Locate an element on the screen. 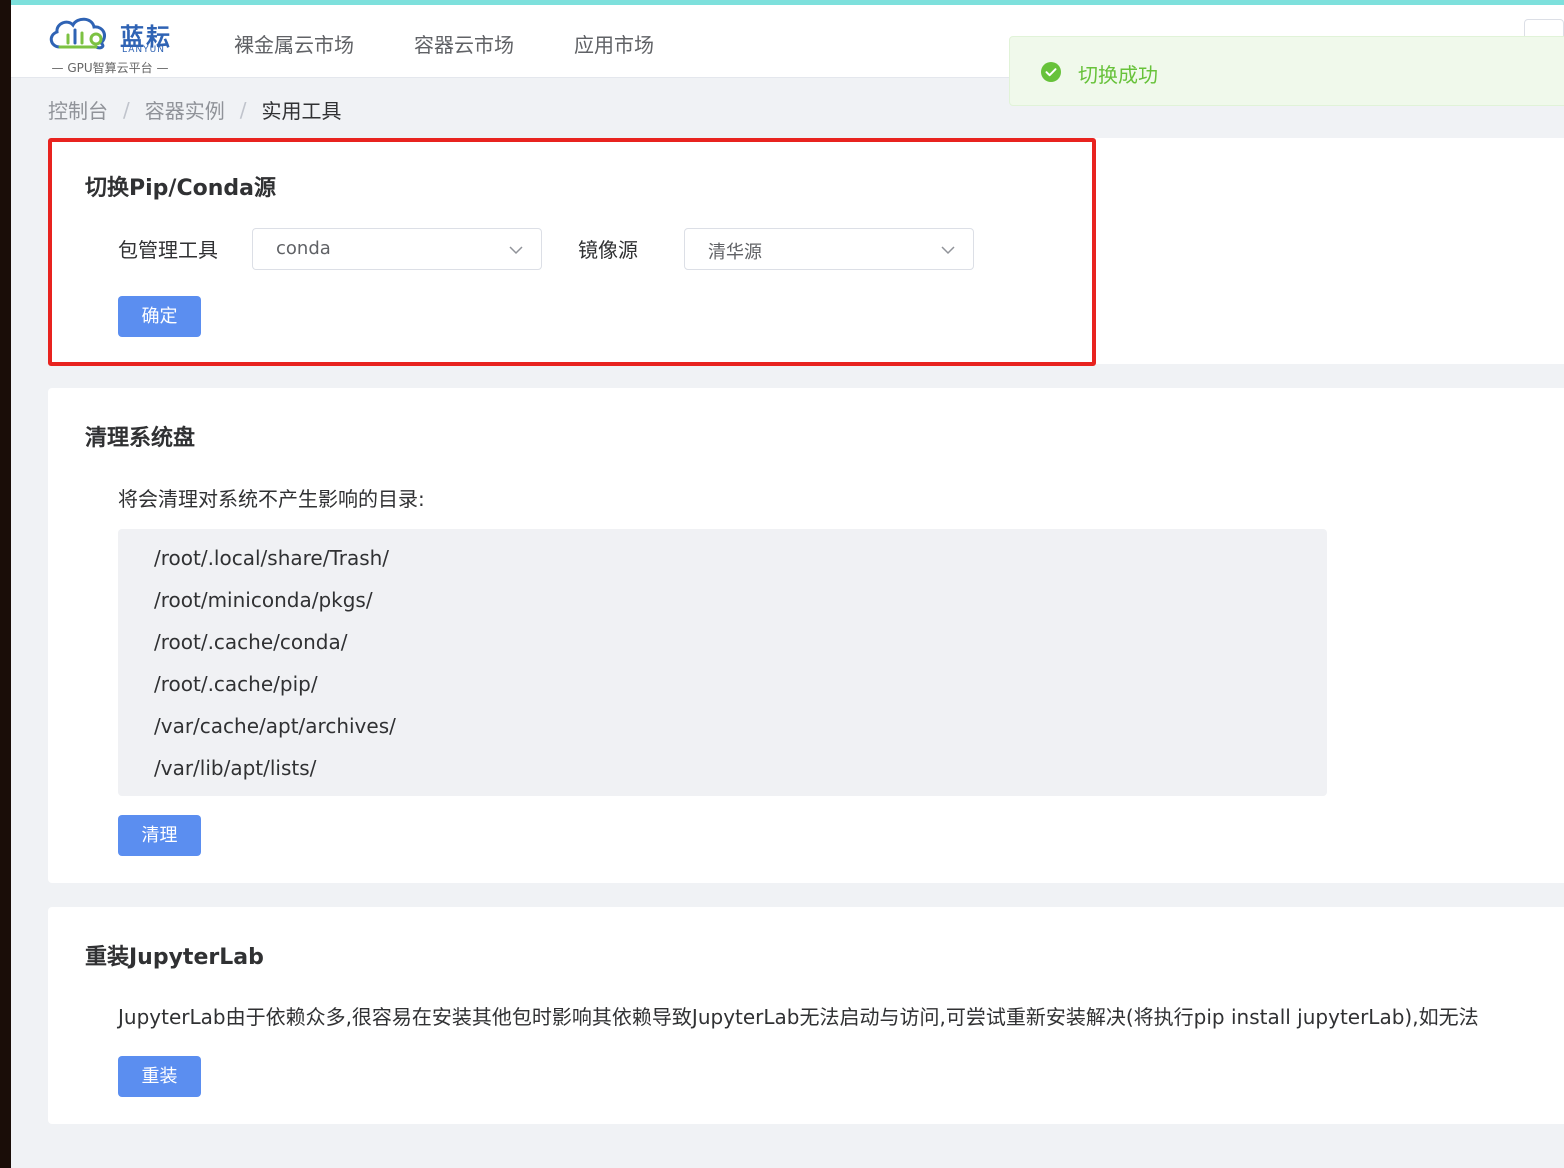 The width and height of the screenshot is (1564, 1168). pip-conda-title: 切换Pip/Conda源 is located at coordinates (180, 188).